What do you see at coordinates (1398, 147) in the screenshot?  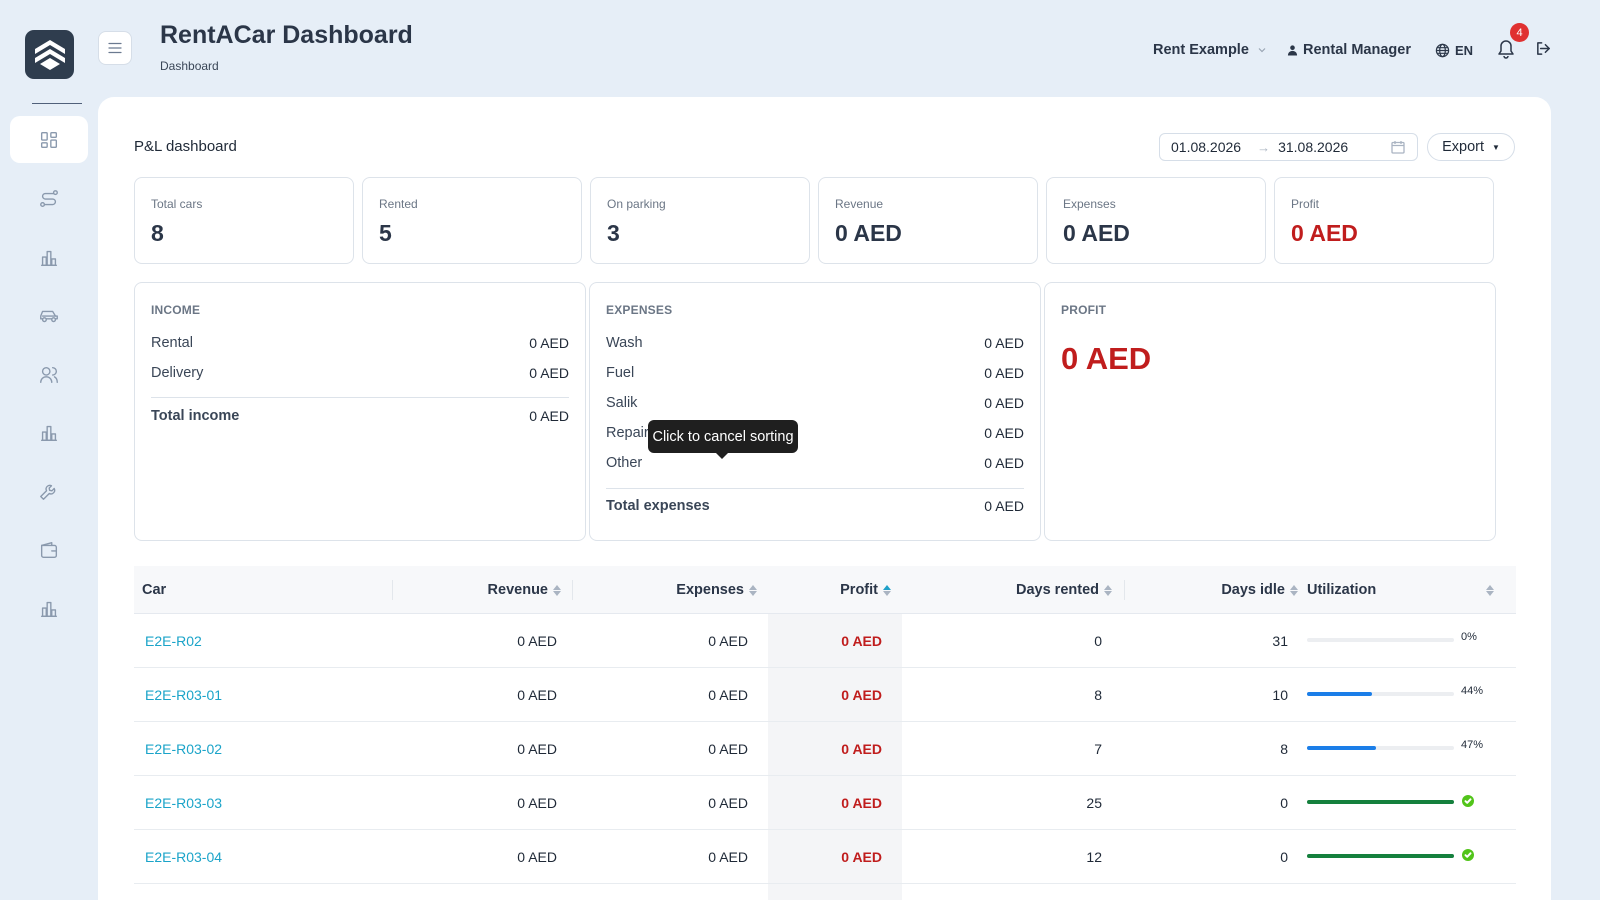 I see `calendar-icon` at bounding box center [1398, 147].